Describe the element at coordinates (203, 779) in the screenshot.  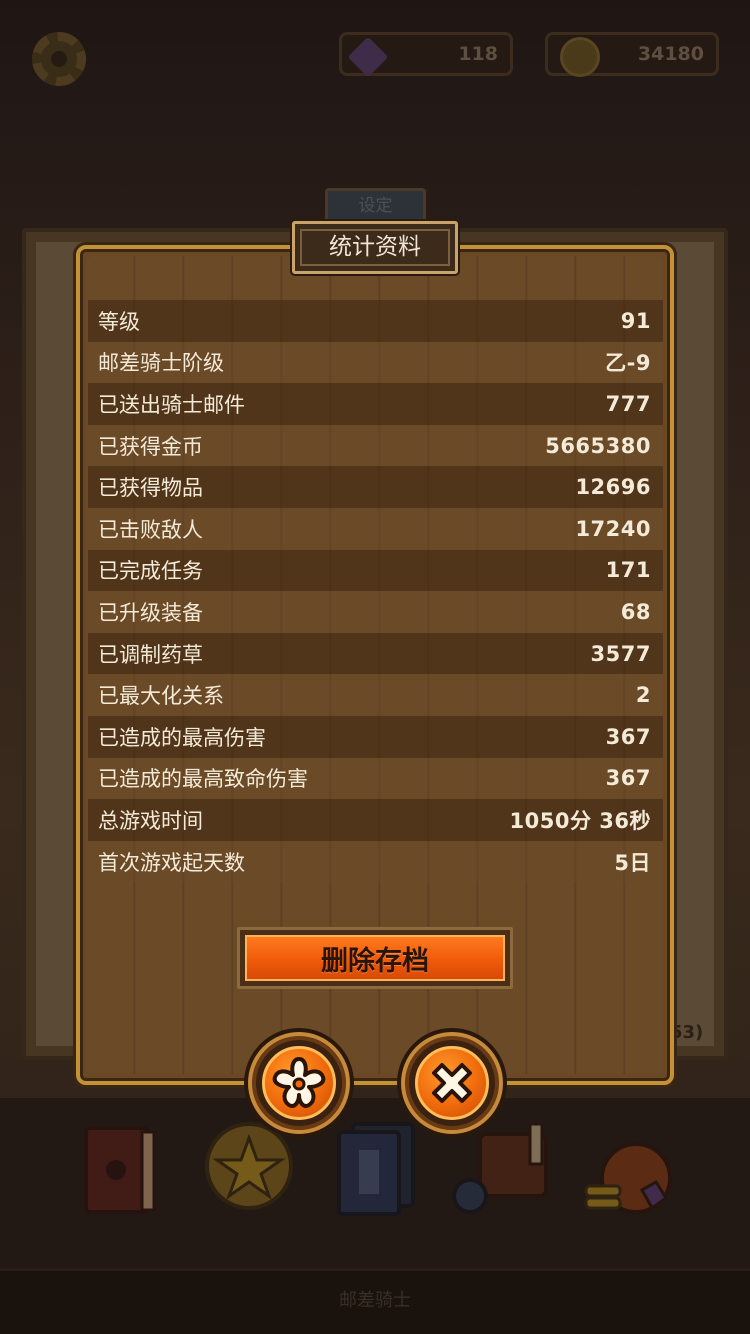
I see `stat-label: 已造成的最高致命伤害` at that location.